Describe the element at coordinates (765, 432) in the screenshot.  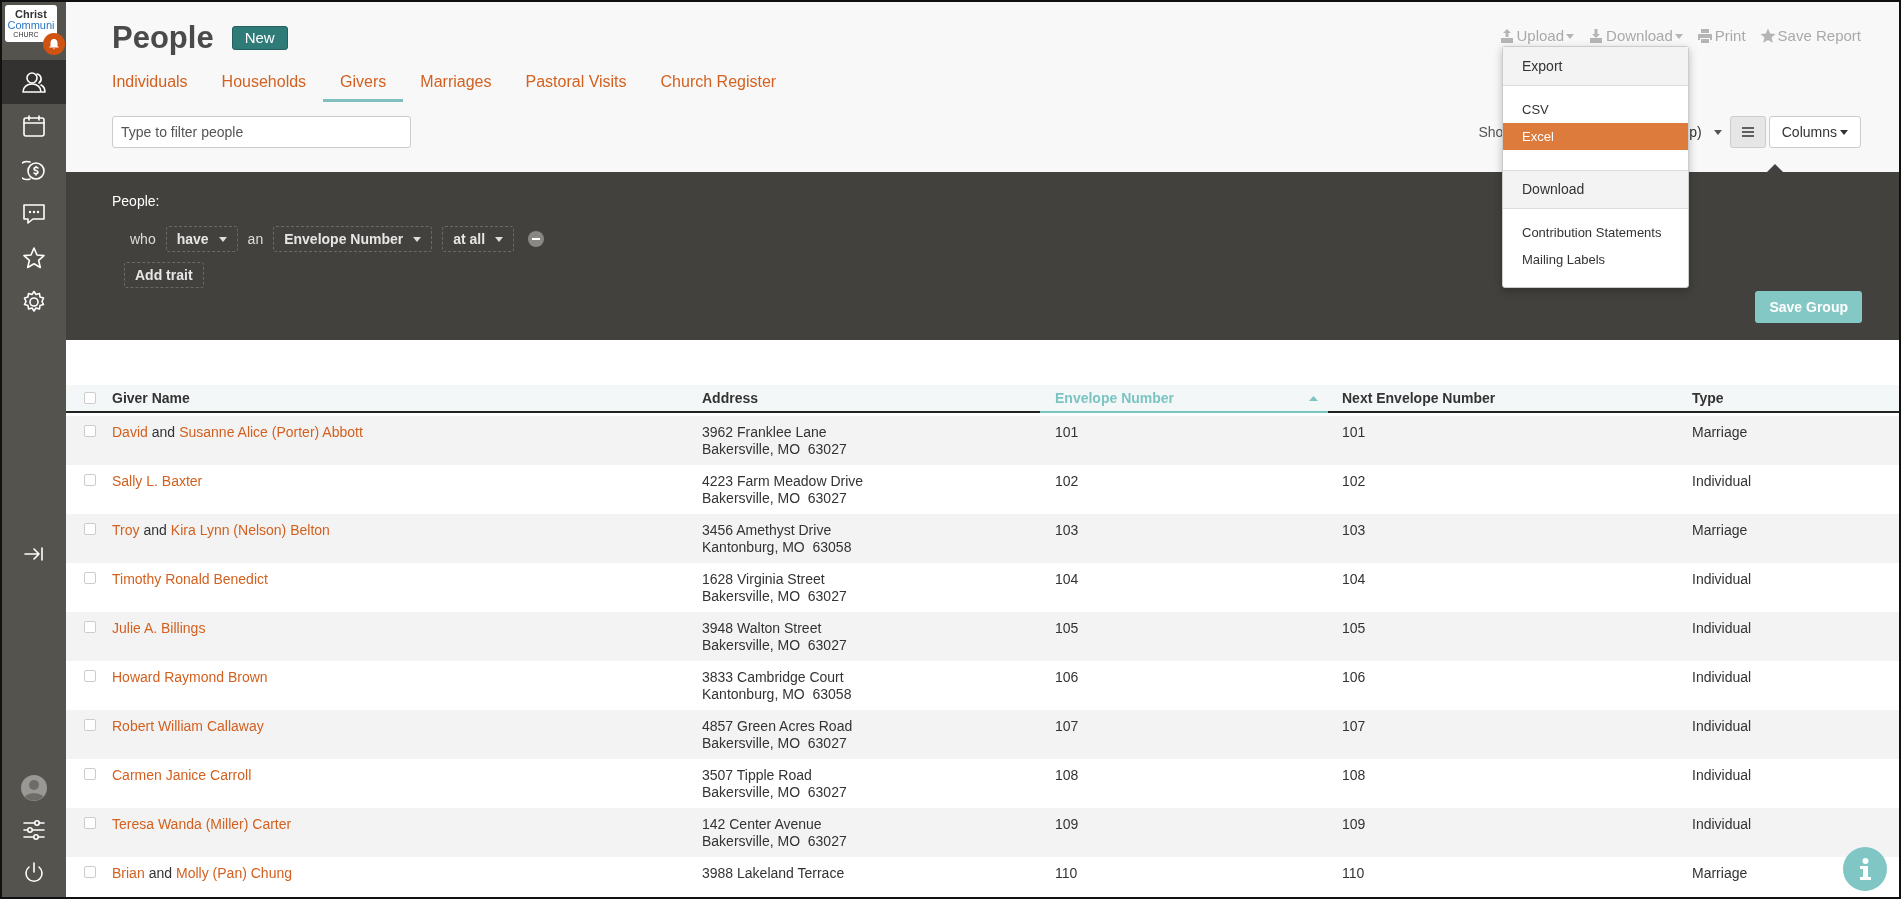
I see `address-line: 3962 Franklee Lane` at that location.